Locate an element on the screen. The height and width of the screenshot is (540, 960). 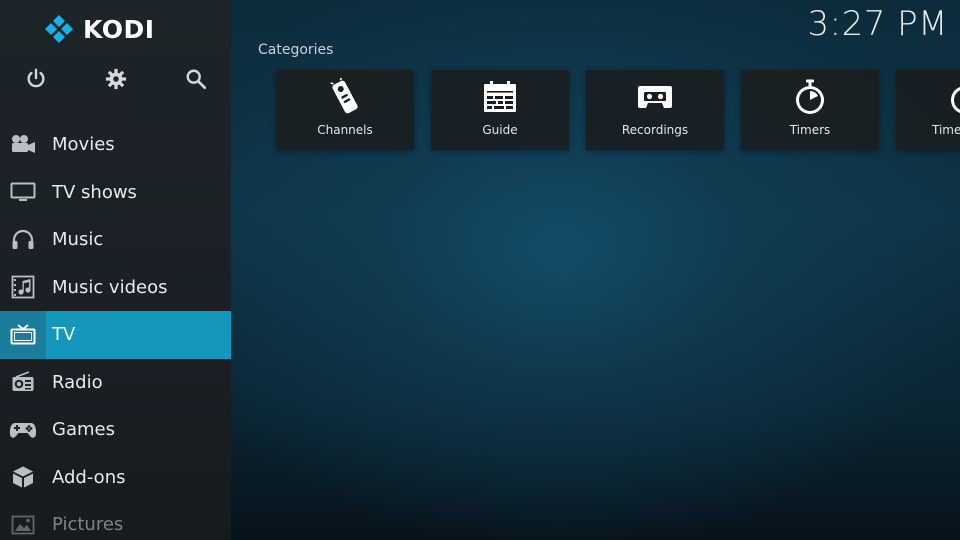
kodi-logo: KODI is located at coordinates (99, 29).